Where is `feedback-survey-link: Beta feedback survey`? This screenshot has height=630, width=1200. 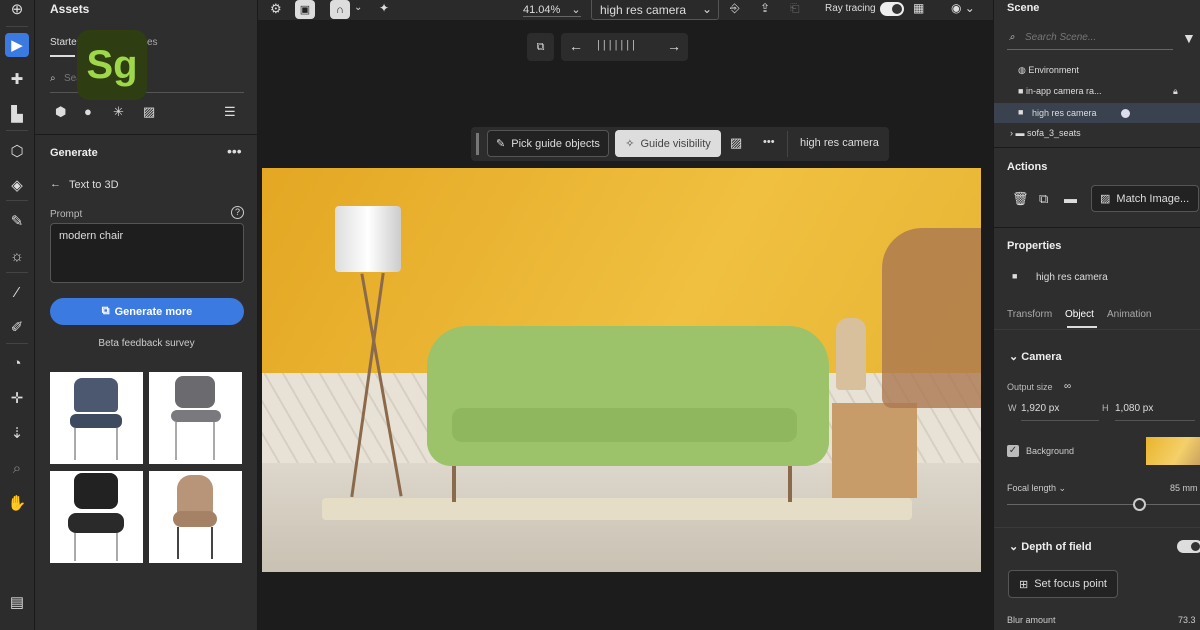 feedback-survey-link: Beta feedback survey is located at coordinates (146, 343).